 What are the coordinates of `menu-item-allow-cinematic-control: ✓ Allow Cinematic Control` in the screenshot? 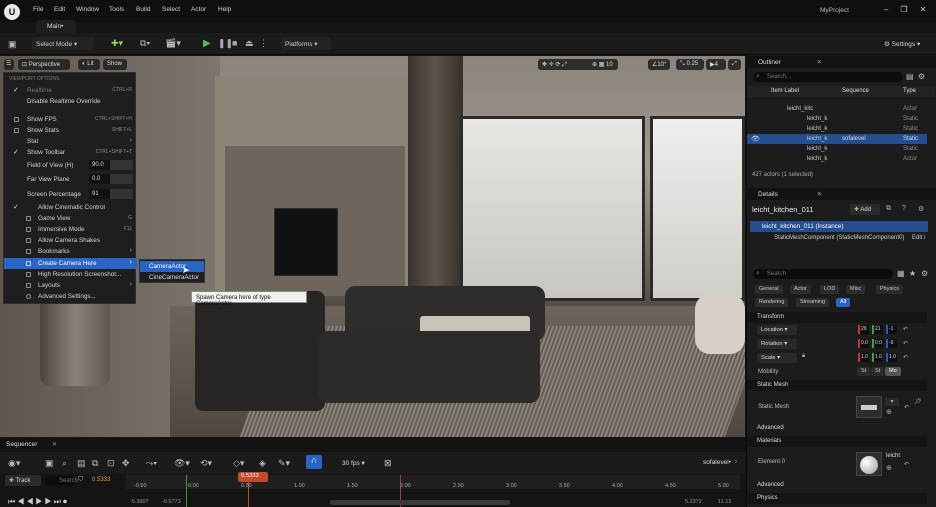 It's located at (70, 207).